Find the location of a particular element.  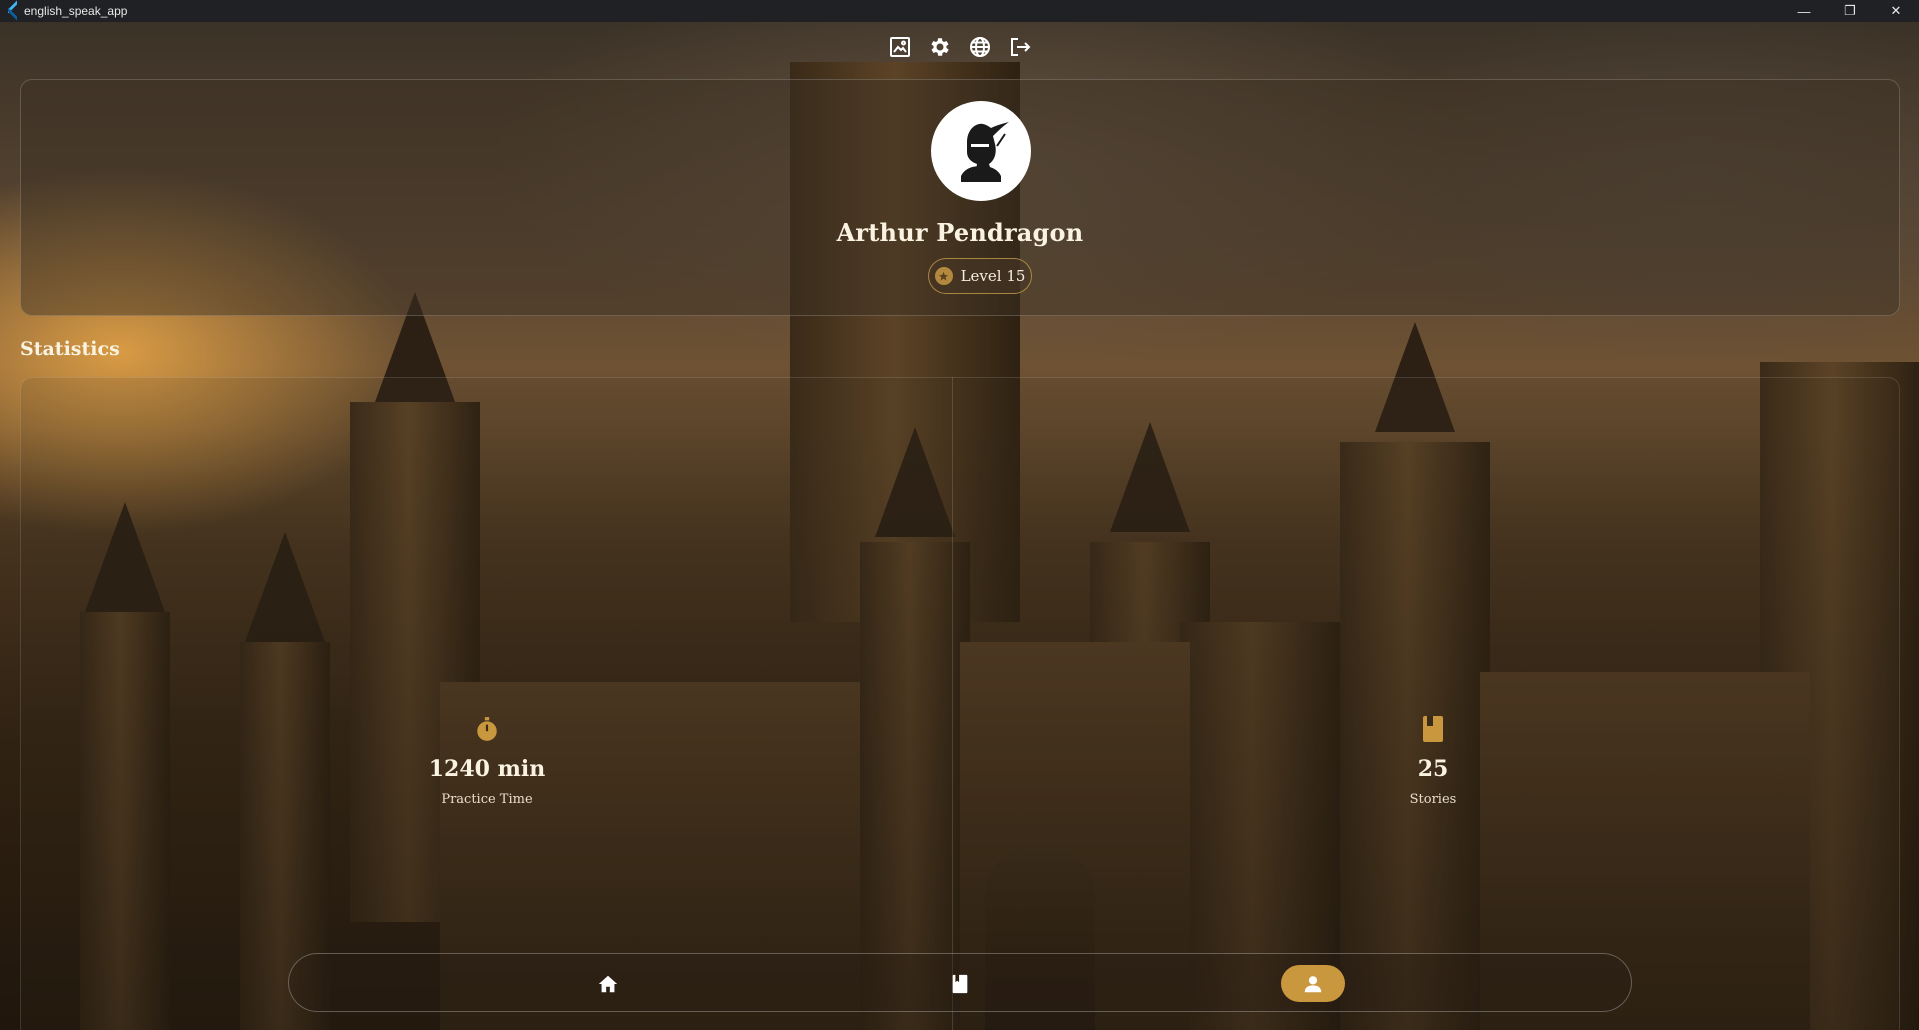

stat-practice-time: 1240 min Practice Time is located at coordinates (487, 760).